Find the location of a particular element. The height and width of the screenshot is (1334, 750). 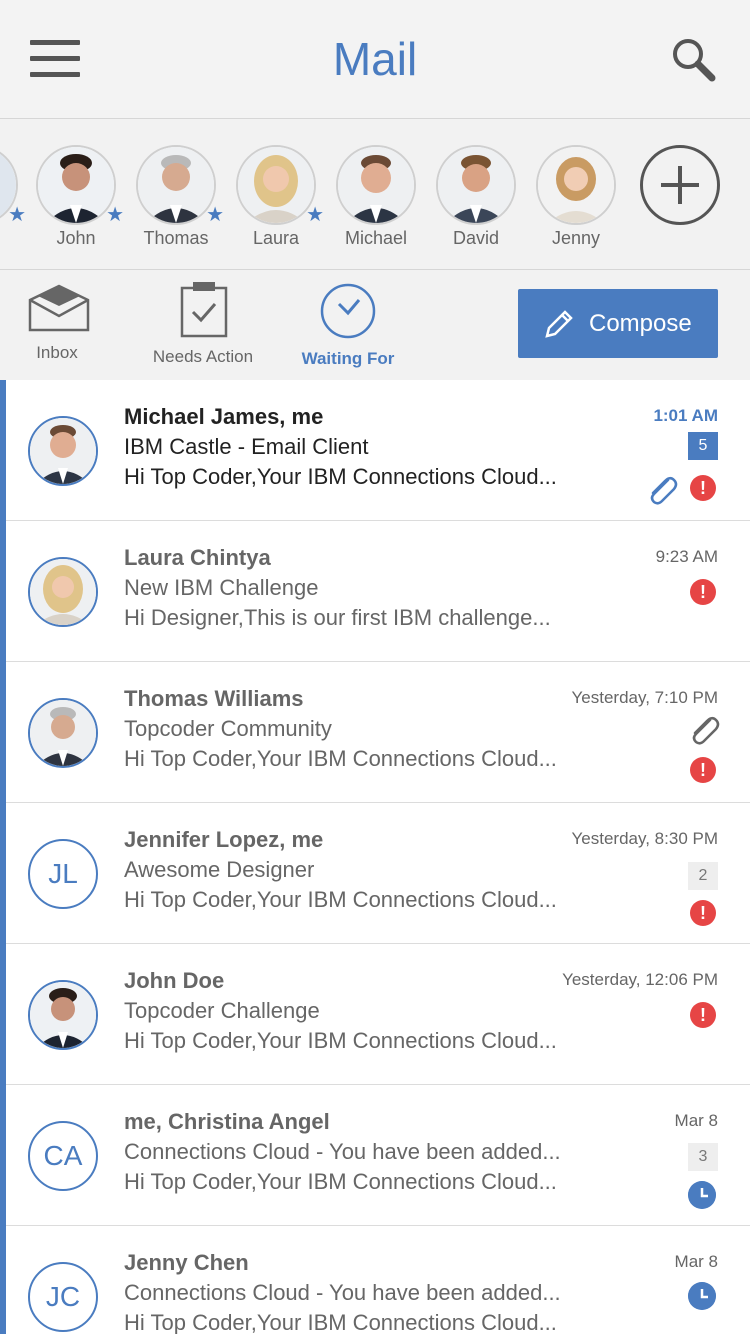

tab-label: Needs Action is located at coordinates (203, 356).